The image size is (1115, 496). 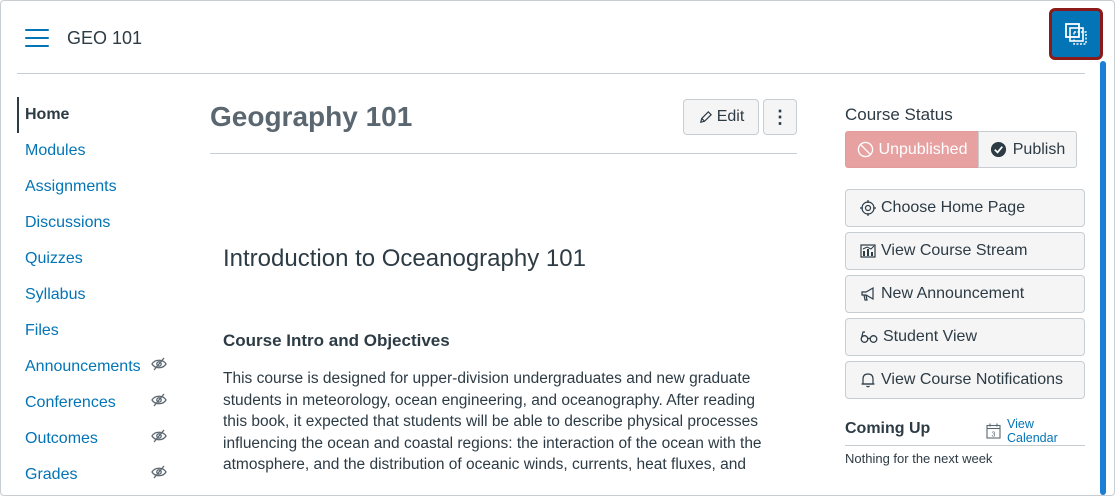 I want to click on stream-icon, so click(x=868, y=251).